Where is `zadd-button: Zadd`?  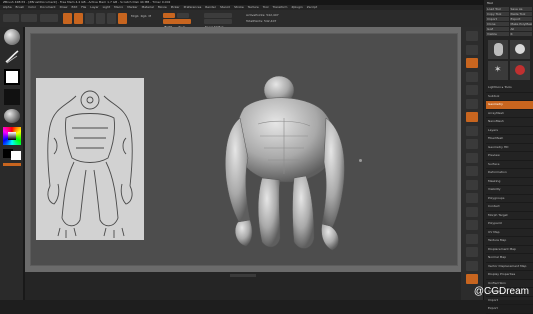 zadd-button: Zadd is located at coordinates (169, 21).